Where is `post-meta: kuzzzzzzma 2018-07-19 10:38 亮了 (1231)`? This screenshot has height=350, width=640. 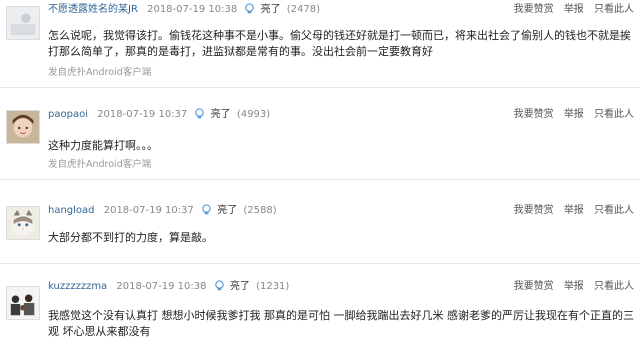 post-meta: kuzzzzzzma 2018-07-19 10:38 亮了 (1231) is located at coordinates (168, 287).